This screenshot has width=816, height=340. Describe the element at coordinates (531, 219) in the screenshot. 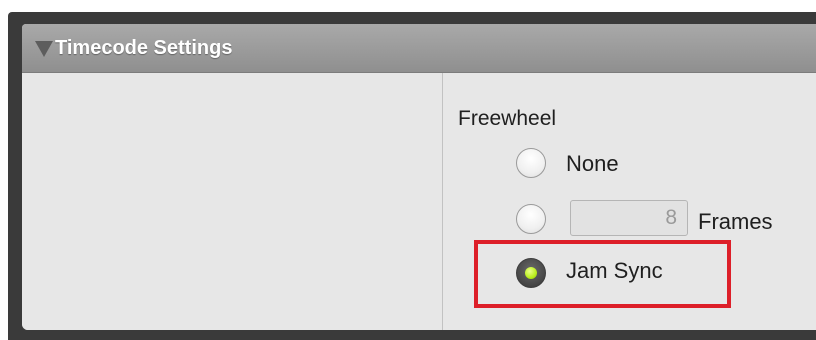

I see `radio-frames` at that location.